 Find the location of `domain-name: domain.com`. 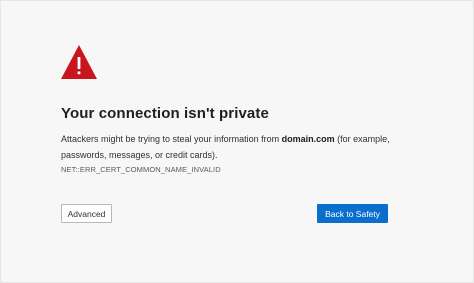

domain-name: domain.com is located at coordinates (308, 139).